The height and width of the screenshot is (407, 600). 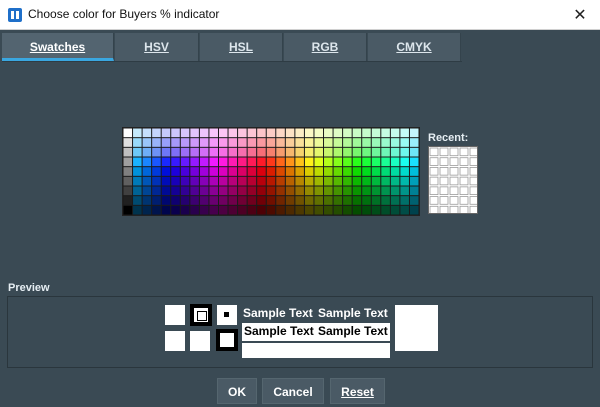 I want to click on swatch-grid, so click(x=271, y=171).